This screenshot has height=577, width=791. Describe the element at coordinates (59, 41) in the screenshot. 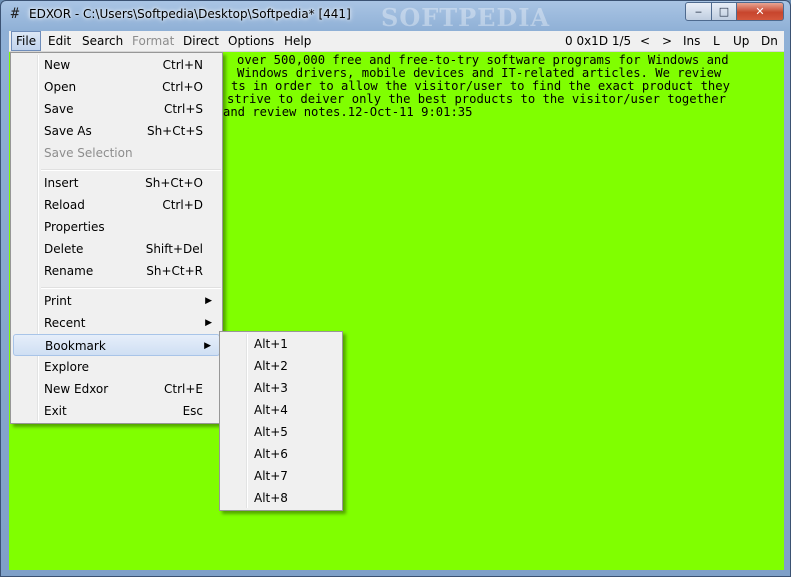

I see `menu-edit: Edit` at that location.